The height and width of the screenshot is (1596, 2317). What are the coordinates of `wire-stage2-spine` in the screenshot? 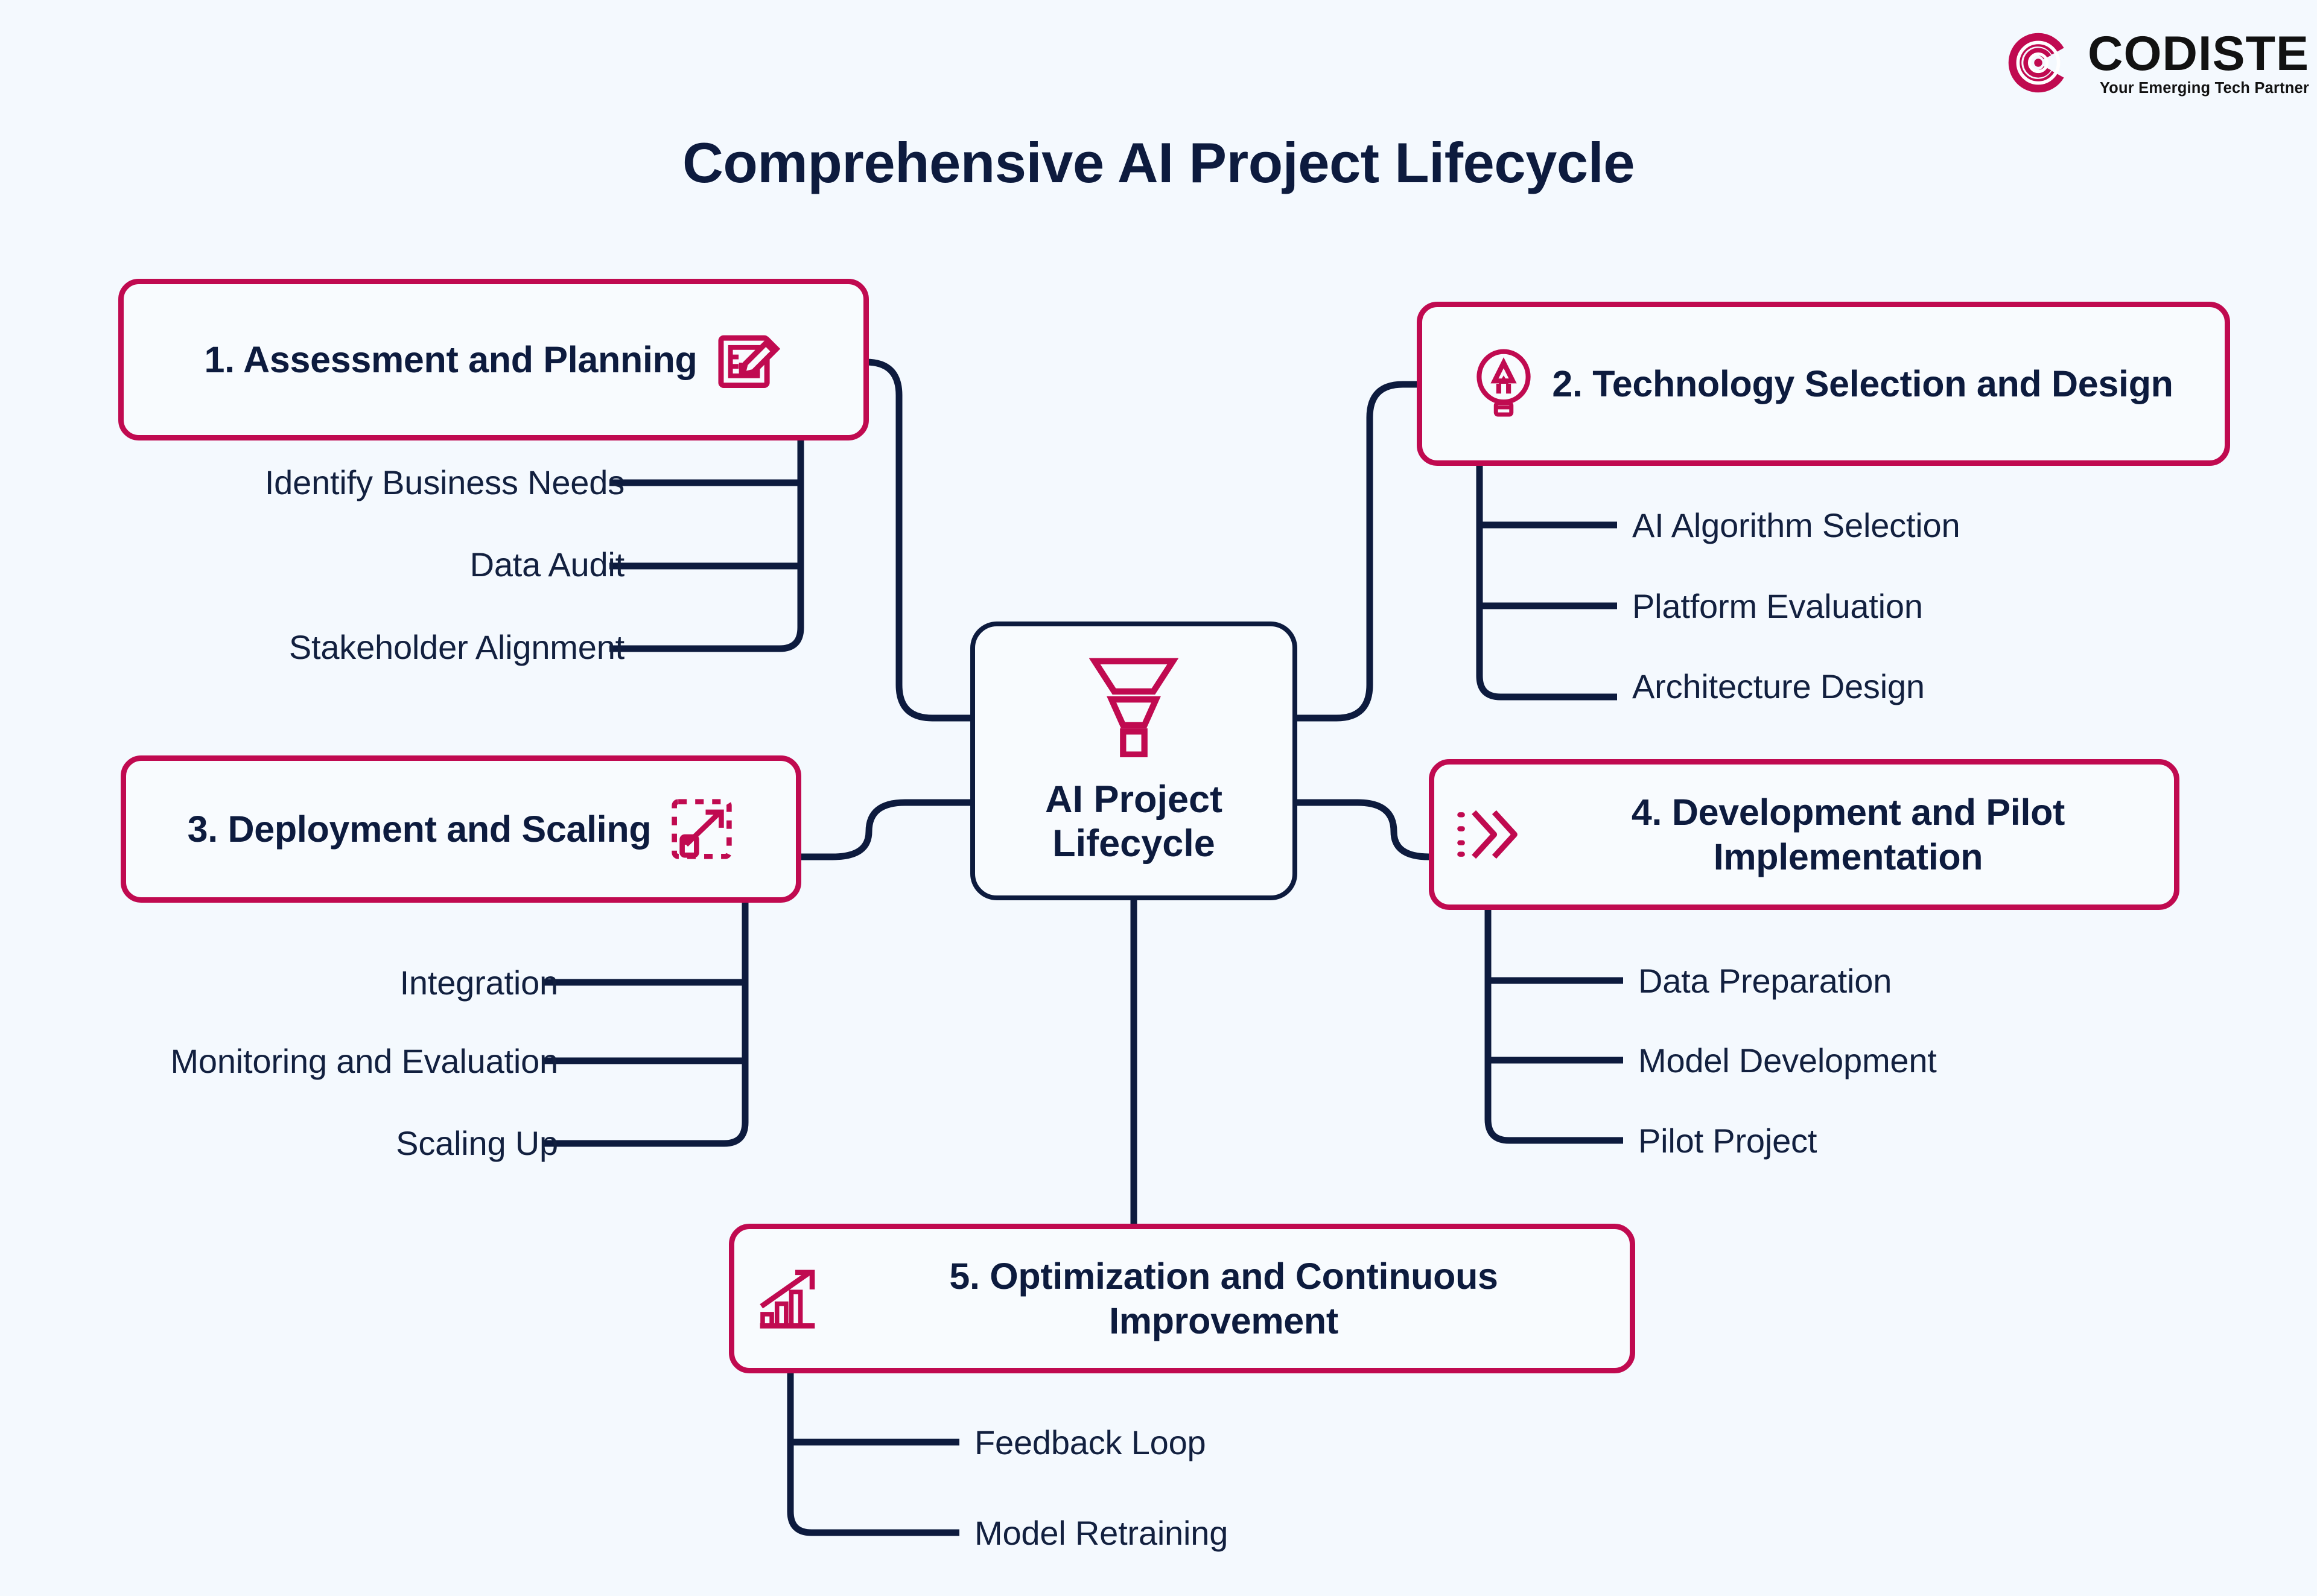 It's located at (1546, 583).